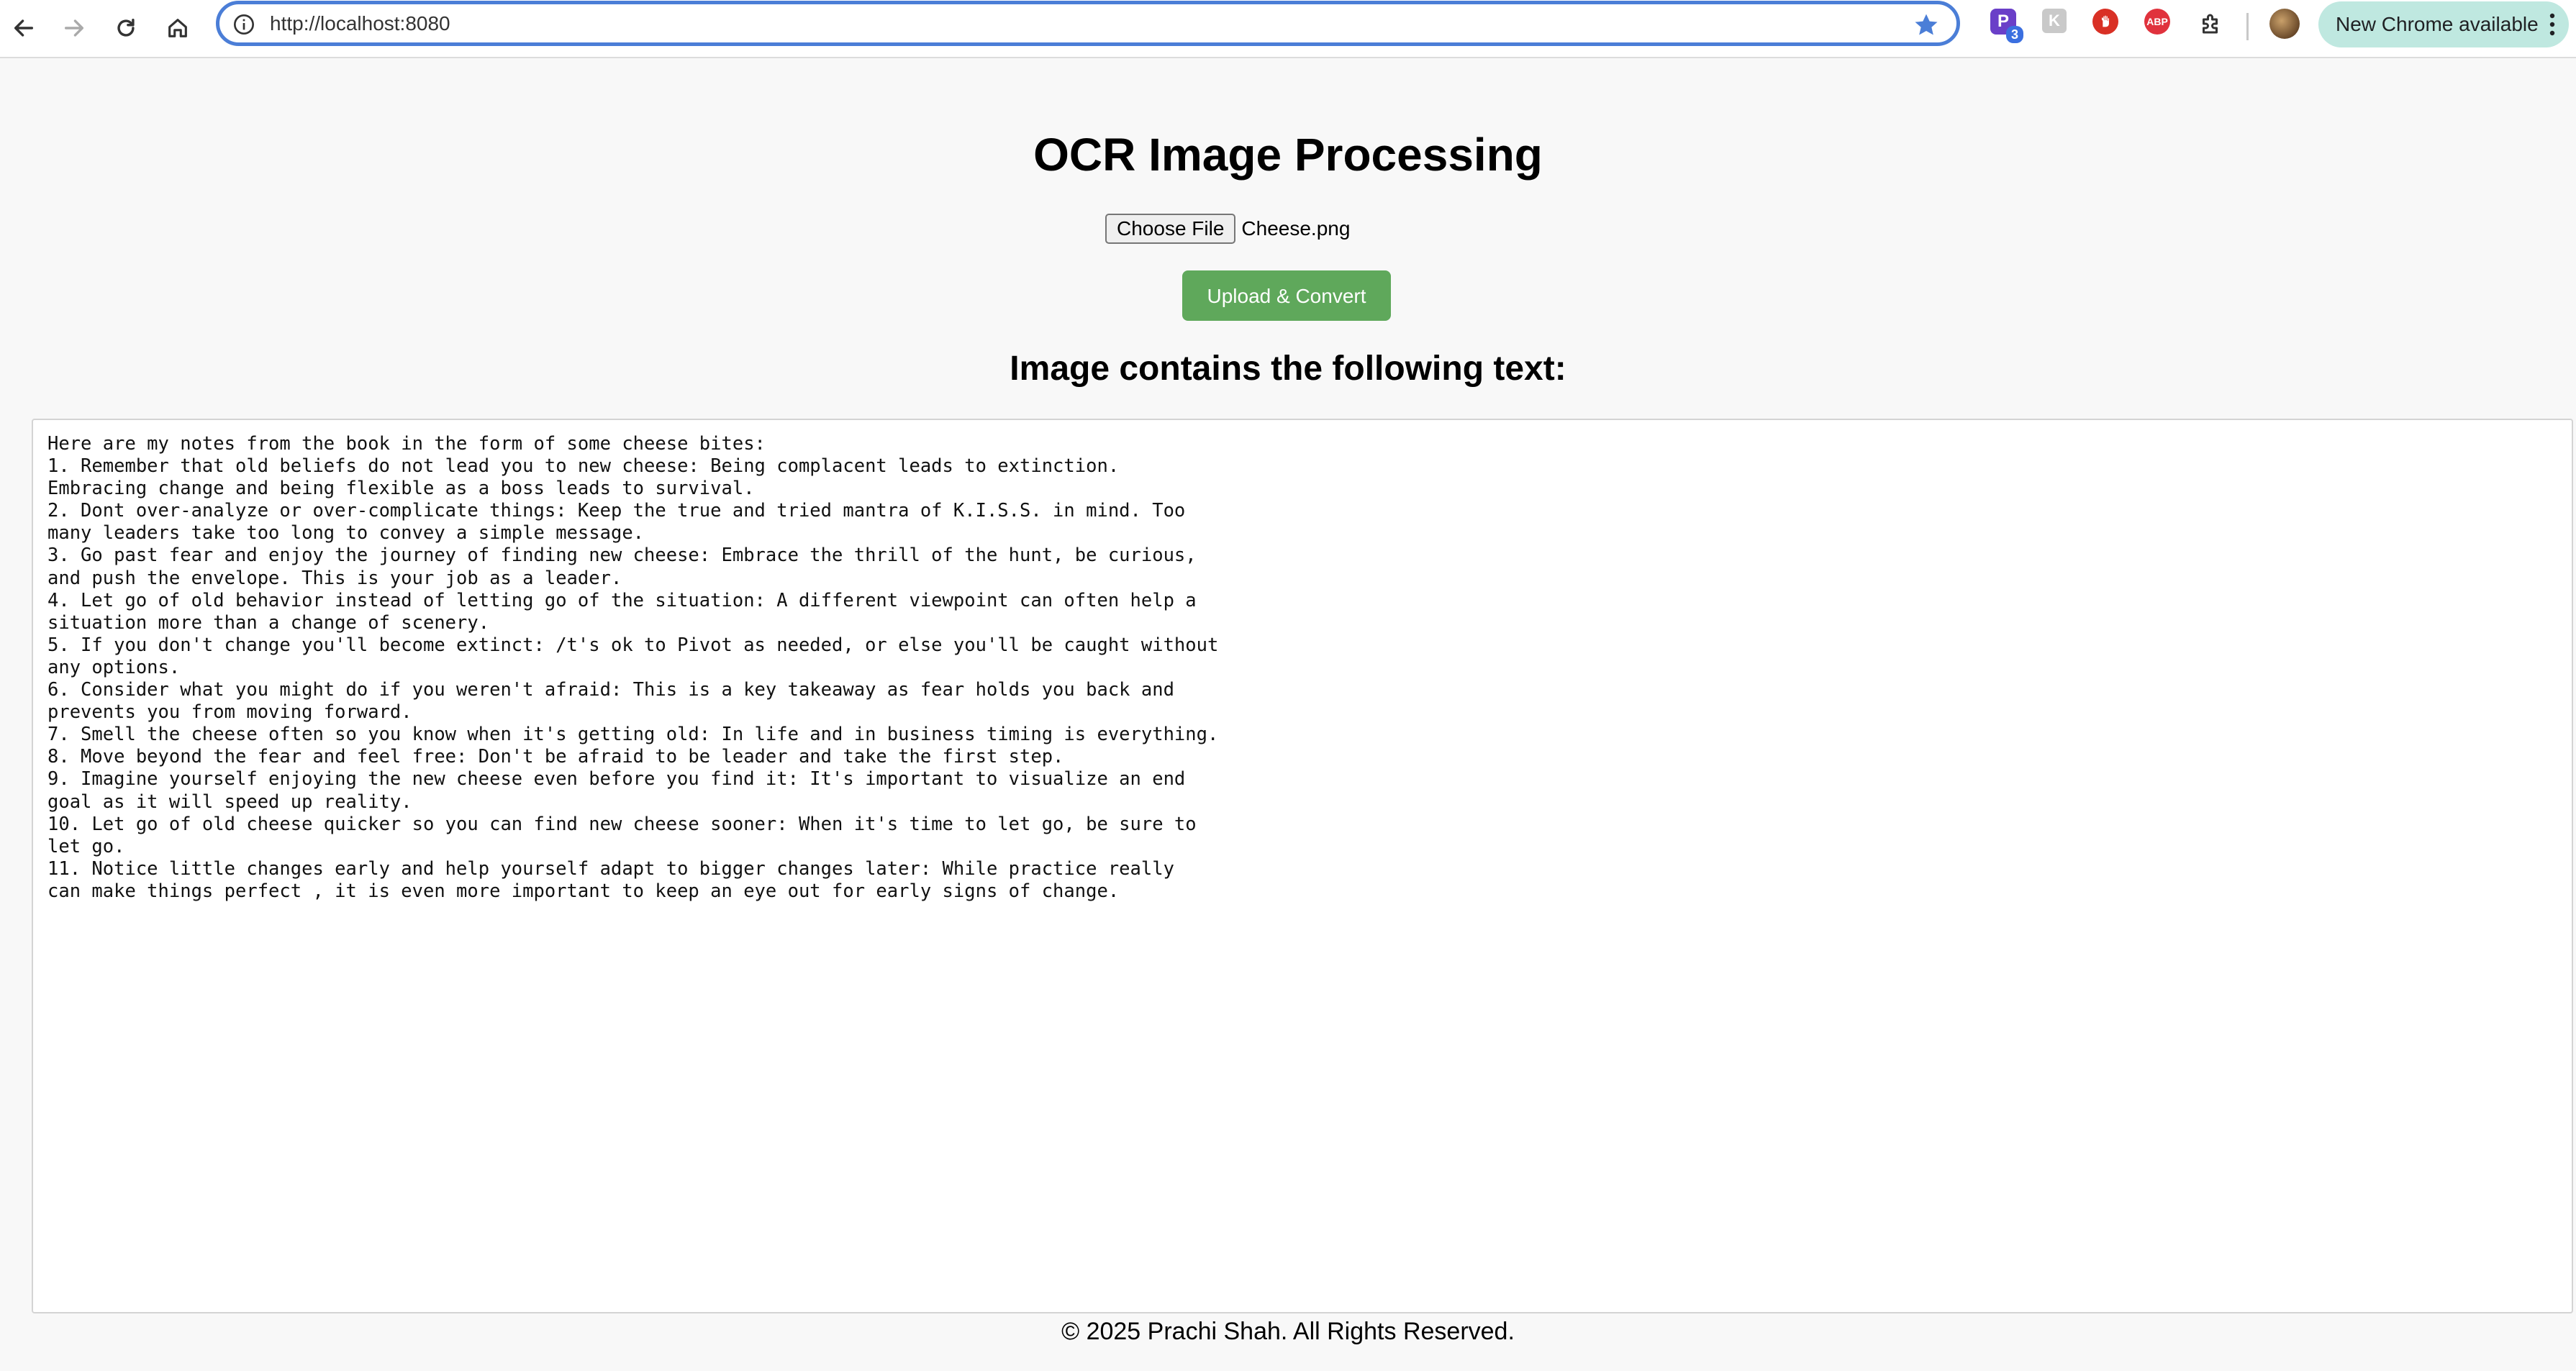 The height and width of the screenshot is (1371, 2576). What do you see at coordinates (2284, 24) in the screenshot?
I see `profile-avatar` at bounding box center [2284, 24].